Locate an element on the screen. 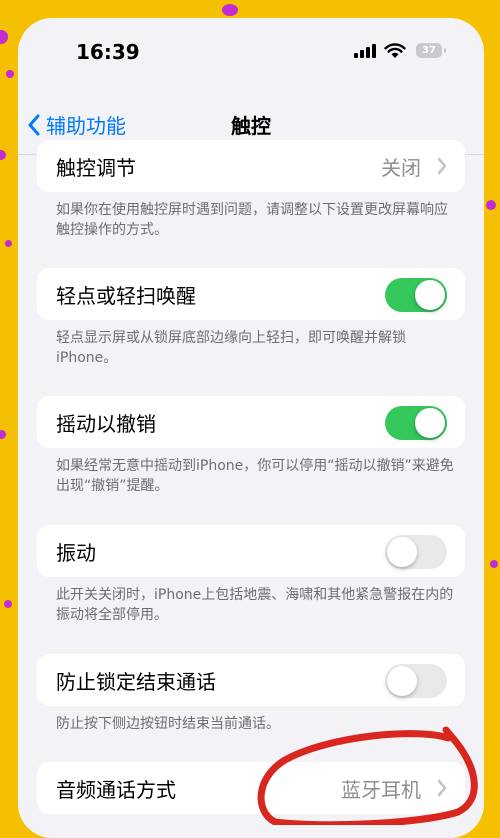 The width and height of the screenshot is (500, 838). tap-to-wake-toggle is located at coordinates (416, 295).